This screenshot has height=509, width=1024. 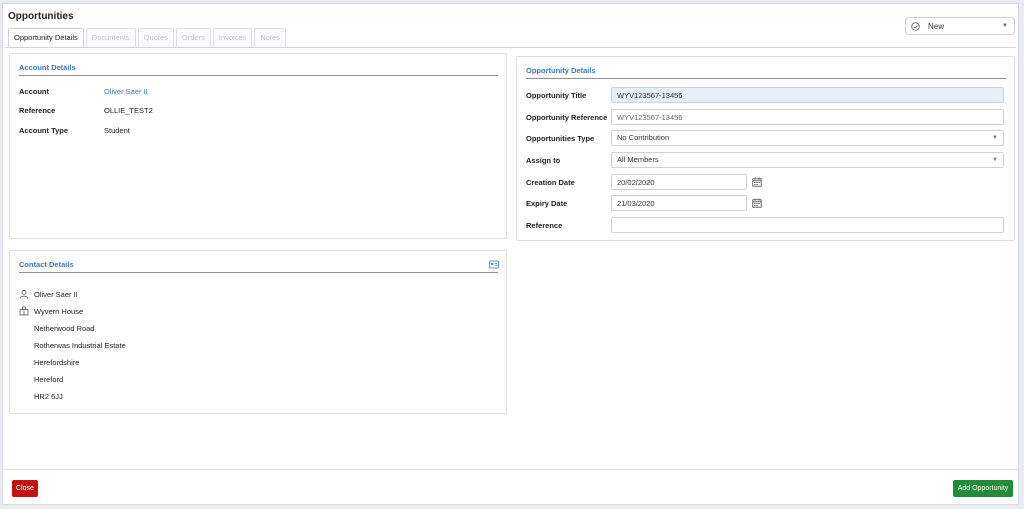 What do you see at coordinates (983, 488) in the screenshot?
I see `add-opportunity-button: Add Opportunity` at bounding box center [983, 488].